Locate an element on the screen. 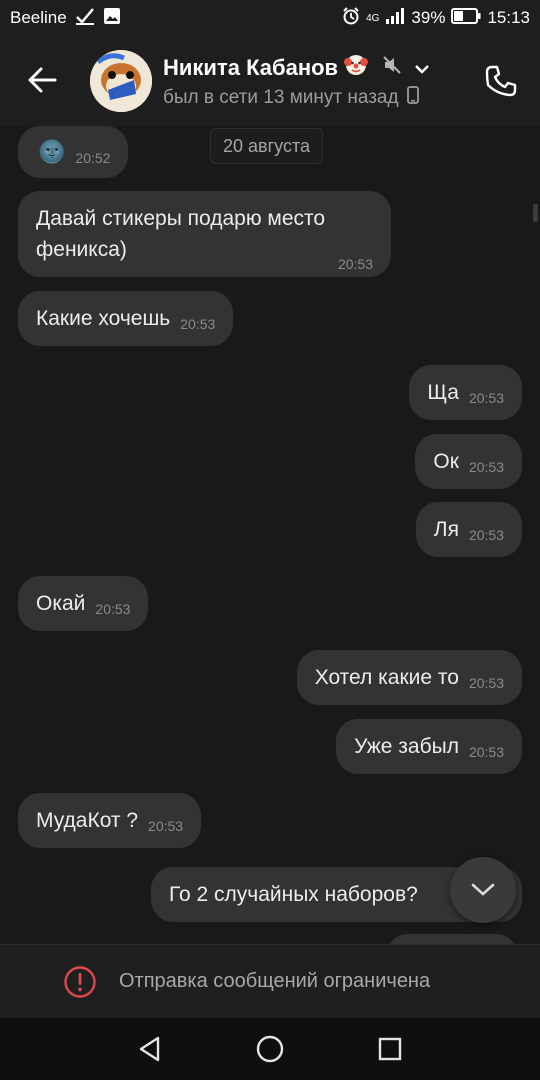  battery-percent: 39% is located at coordinates (428, 17).